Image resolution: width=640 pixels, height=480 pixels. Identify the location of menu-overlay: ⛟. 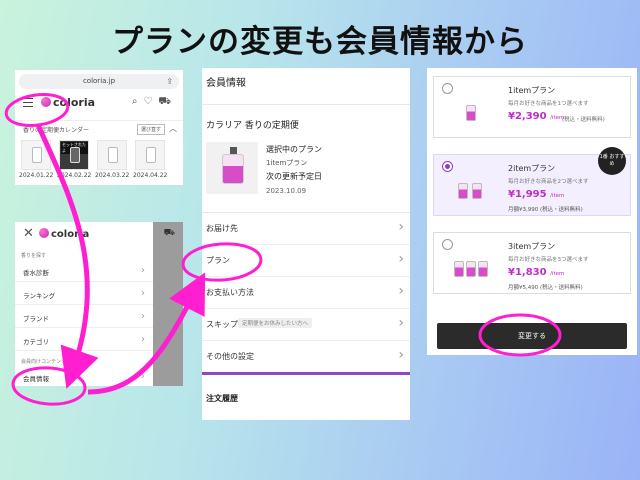
(168, 304).